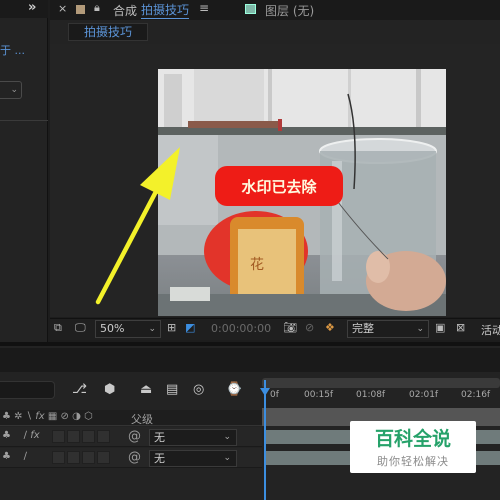 The width and height of the screenshot is (500, 500). What do you see at coordinates (27, 390) in the screenshot?
I see `layer-search-input` at bounding box center [27, 390].